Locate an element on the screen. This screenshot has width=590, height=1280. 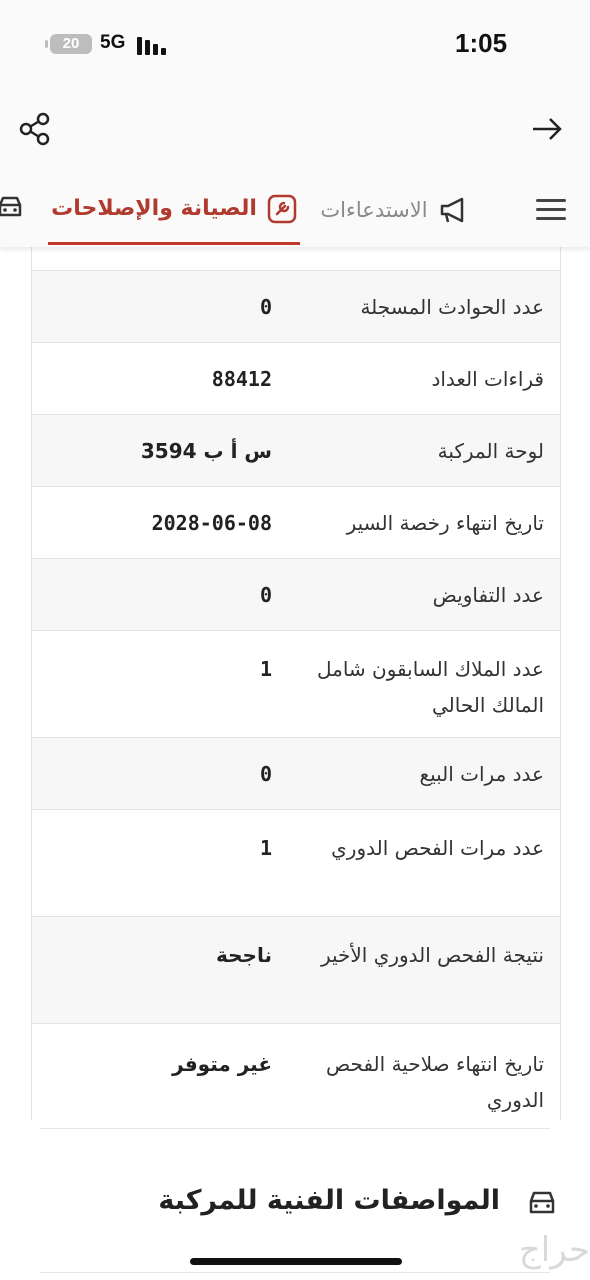
tab-recalls-label: الاستدعاءات is located at coordinates (374, 210).